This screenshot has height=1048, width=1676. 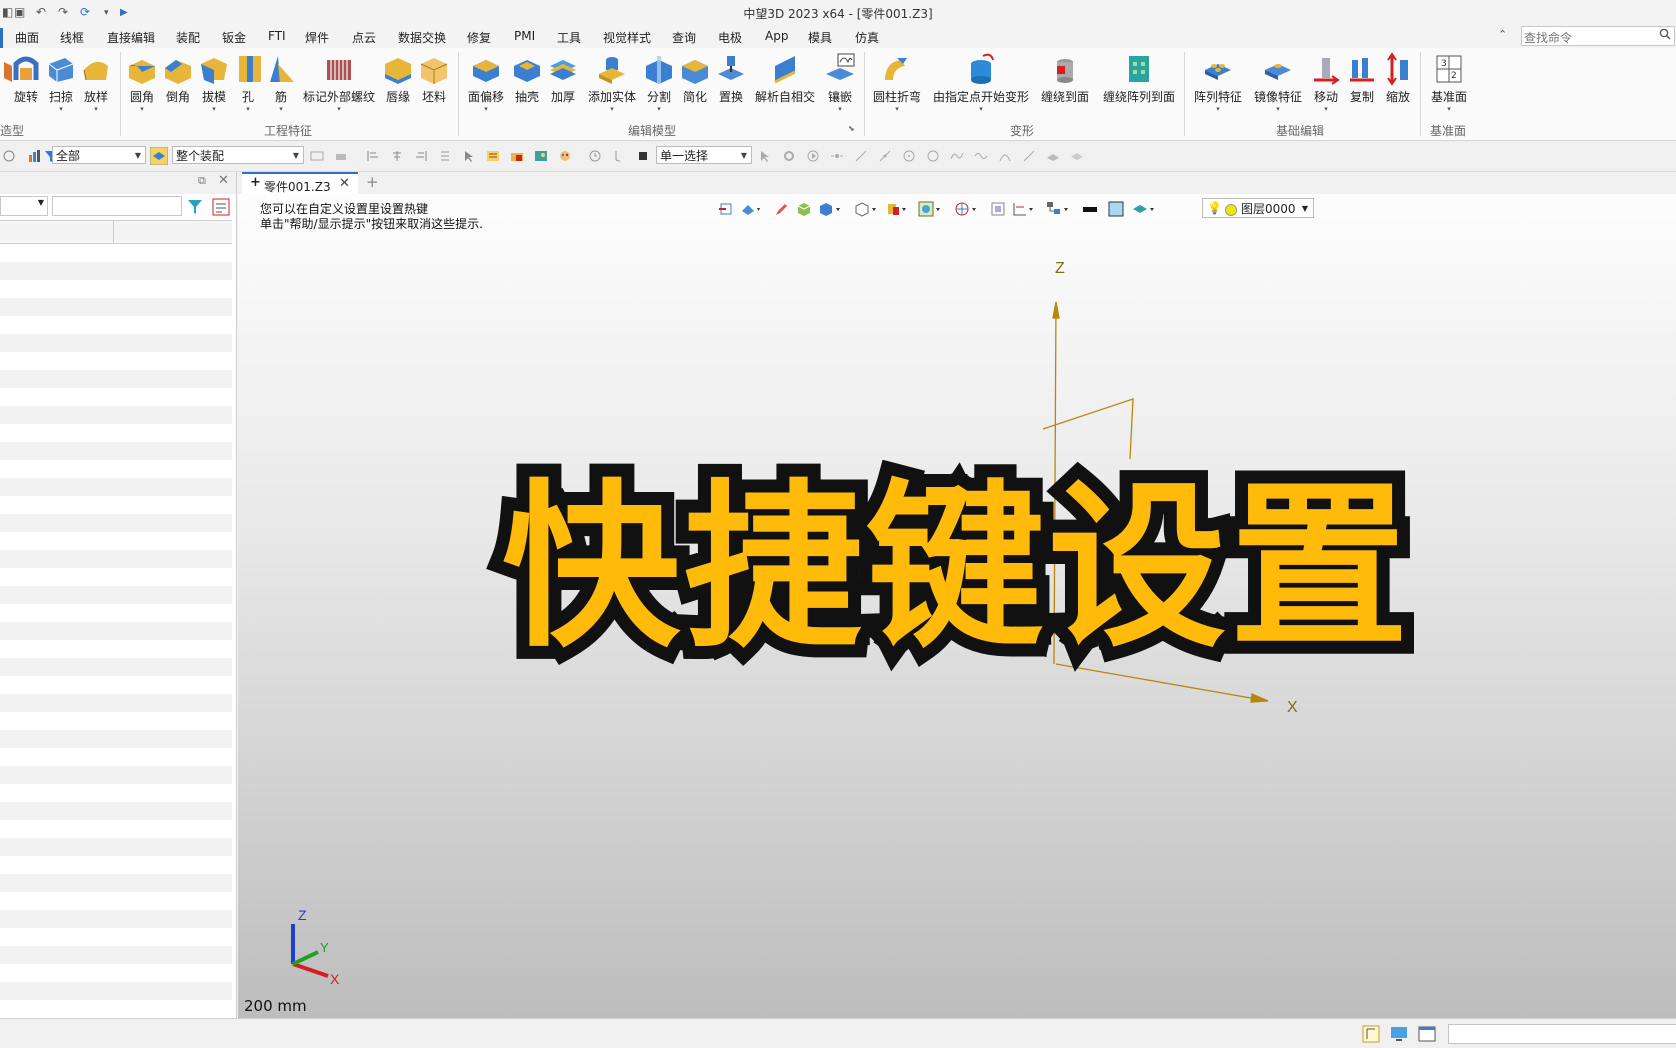 I want to click on add-solid-button: 添加实体 ▾, so click(x=612, y=82).